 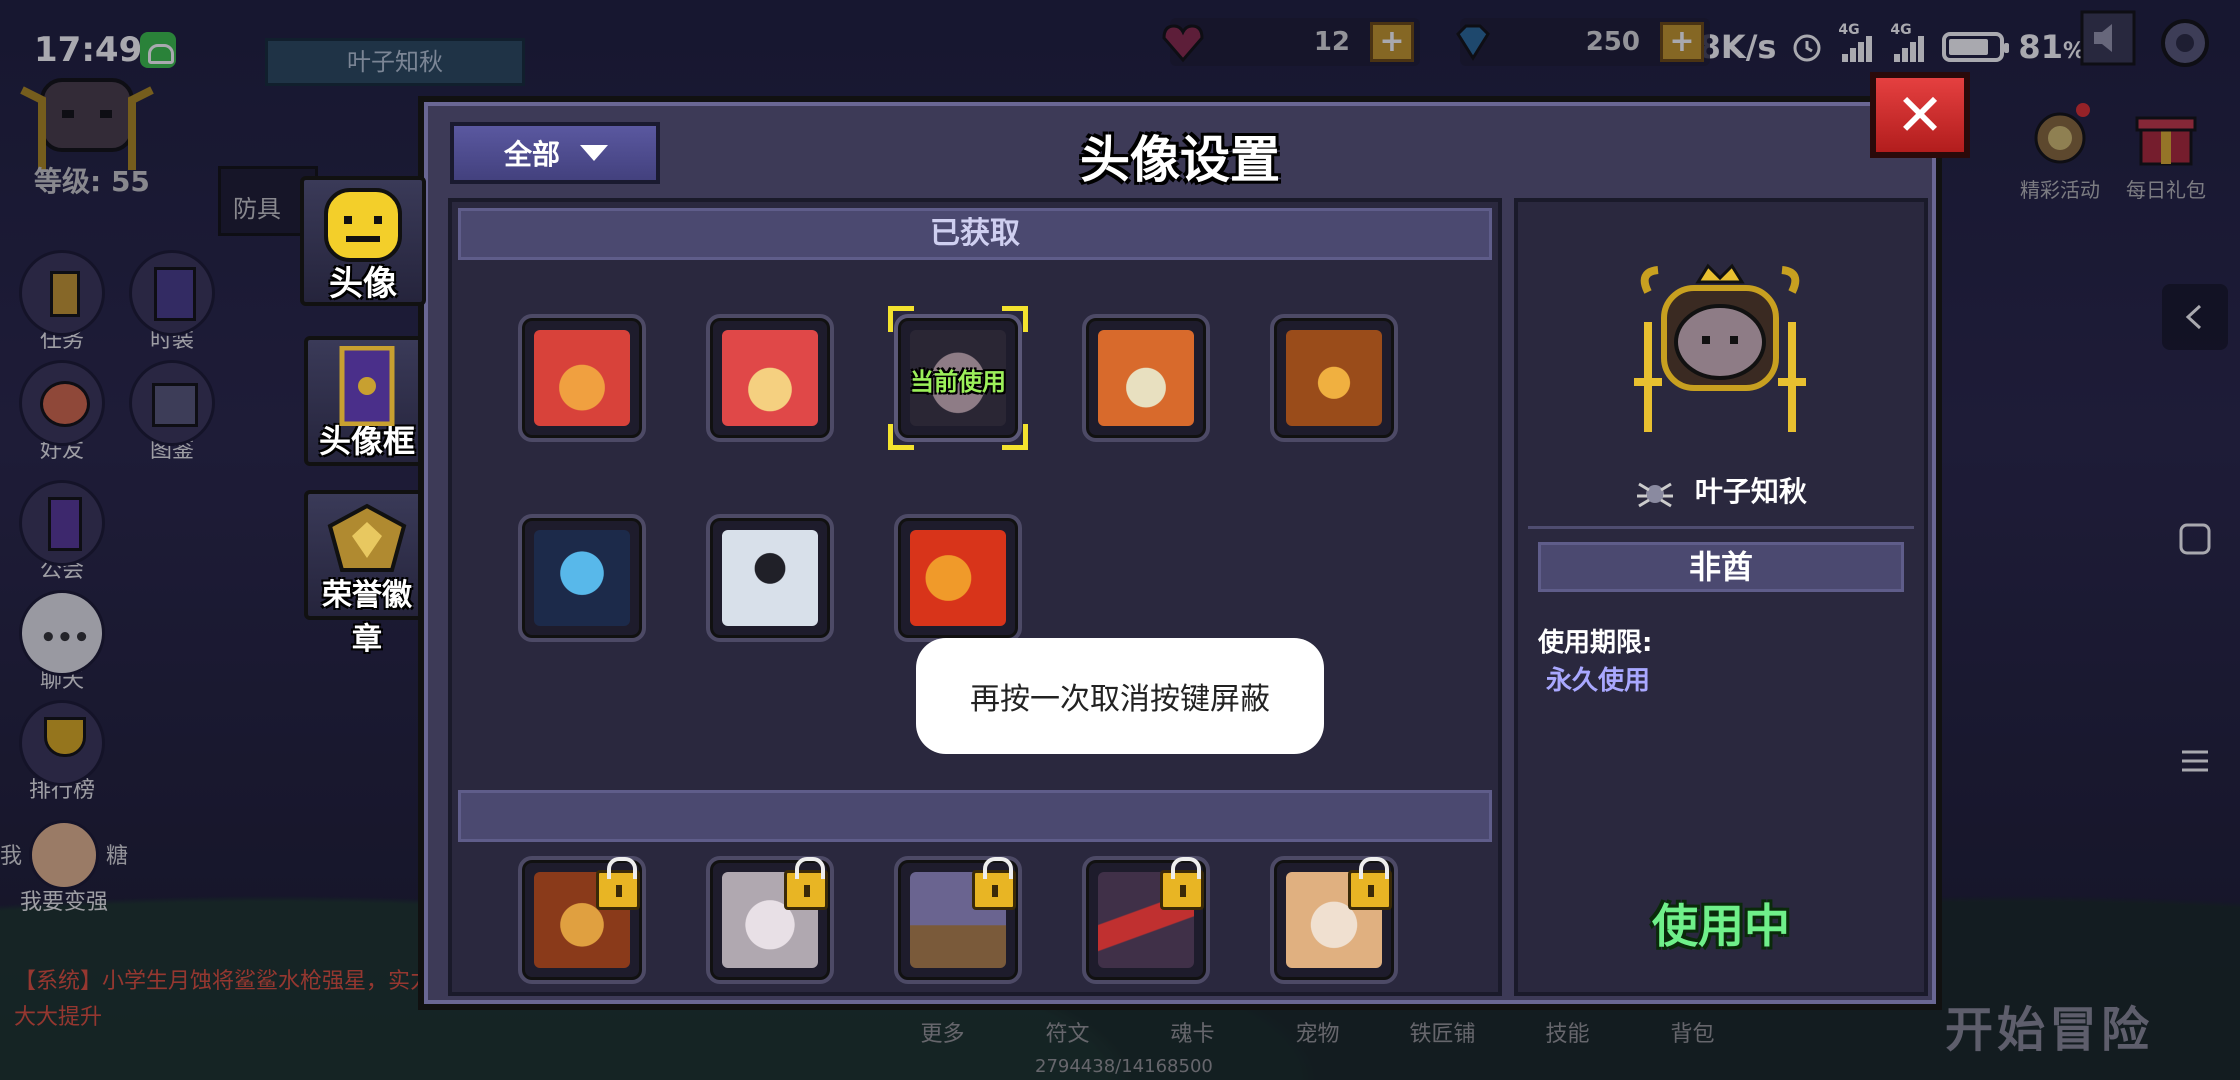 I want to click on usage-limit-value: 永久使用, so click(x=1598, y=681).